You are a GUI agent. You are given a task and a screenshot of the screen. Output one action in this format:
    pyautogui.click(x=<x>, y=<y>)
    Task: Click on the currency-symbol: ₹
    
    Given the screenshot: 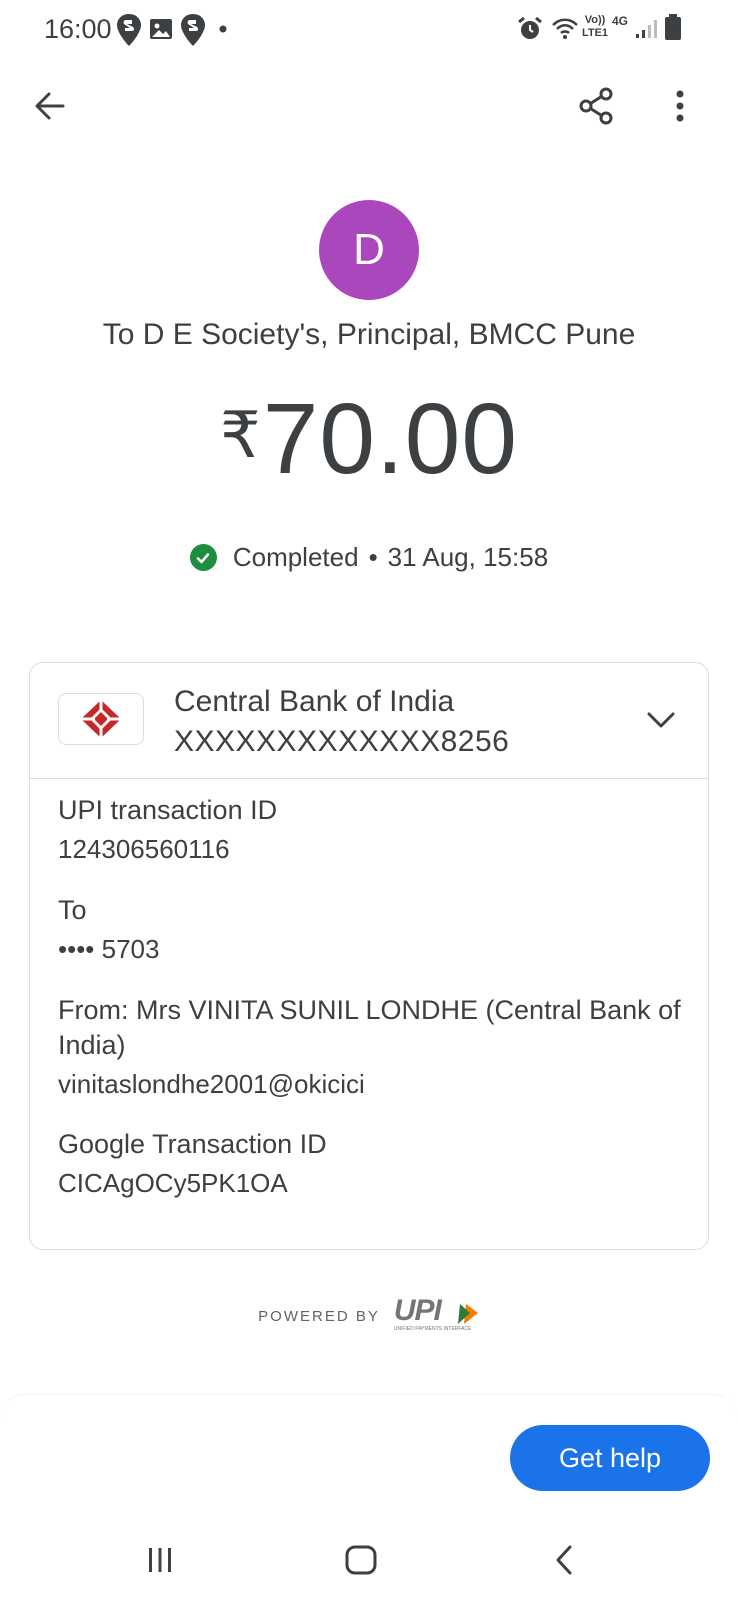 What is the action you would take?
    pyautogui.click(x=240, y=435)
    